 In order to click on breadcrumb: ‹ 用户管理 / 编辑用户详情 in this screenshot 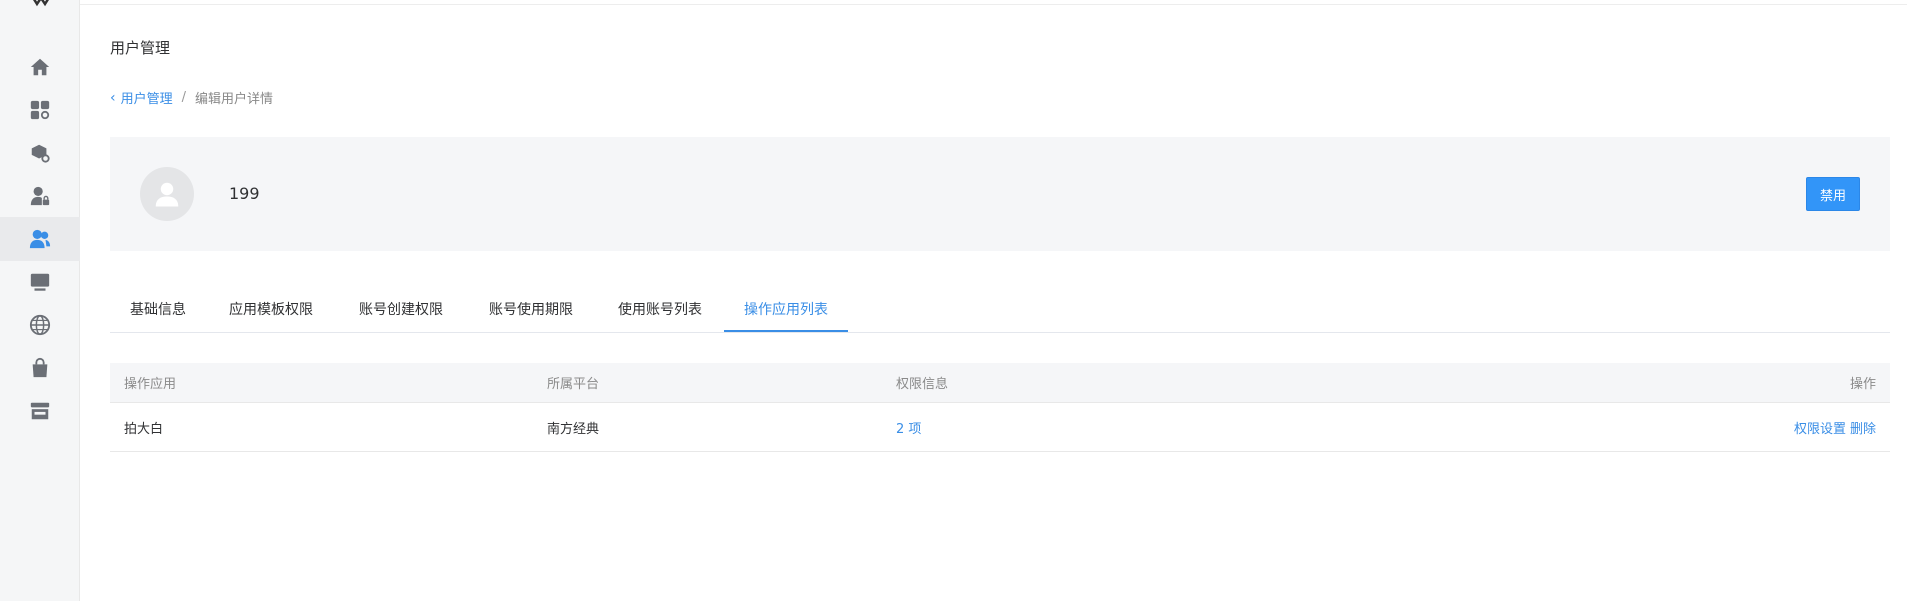, I will do `click(192, 98)`.